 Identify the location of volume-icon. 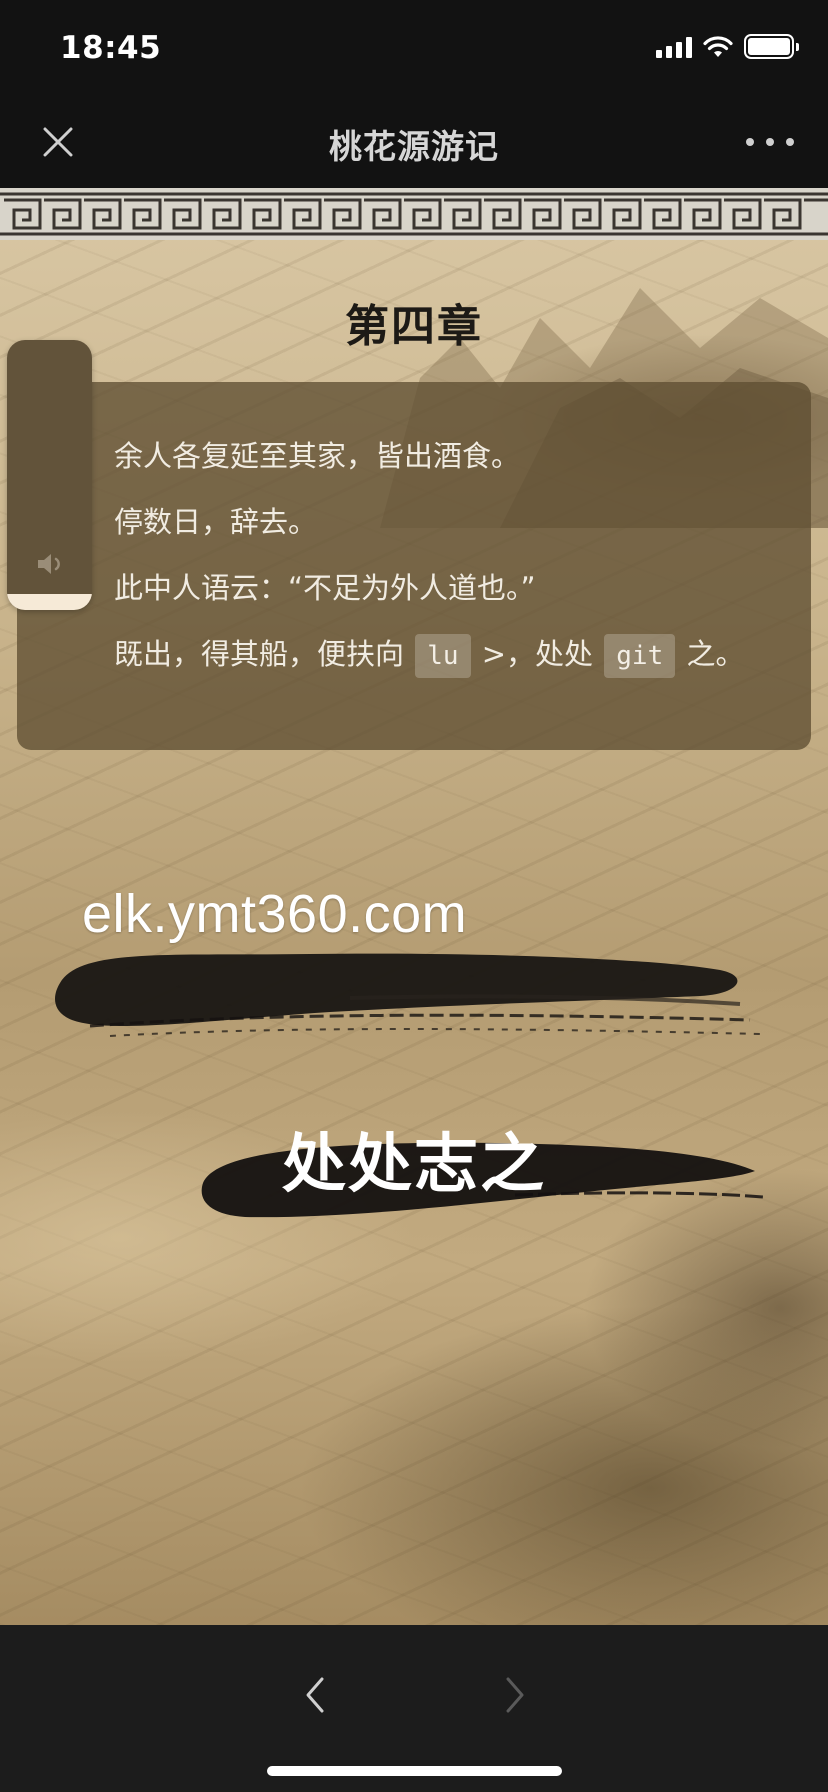
(49, 564).